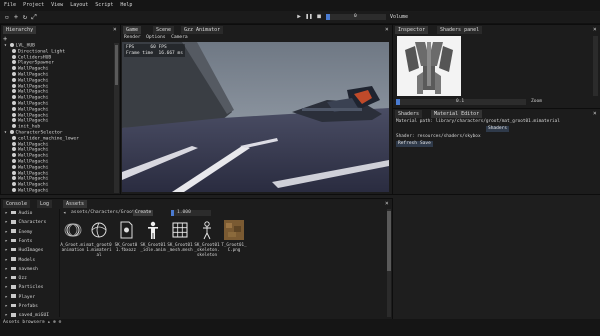  What do you see at coordinates (425, 144) in the screenshot?
I see `save-button: Save` at bounding box center [425, 144].